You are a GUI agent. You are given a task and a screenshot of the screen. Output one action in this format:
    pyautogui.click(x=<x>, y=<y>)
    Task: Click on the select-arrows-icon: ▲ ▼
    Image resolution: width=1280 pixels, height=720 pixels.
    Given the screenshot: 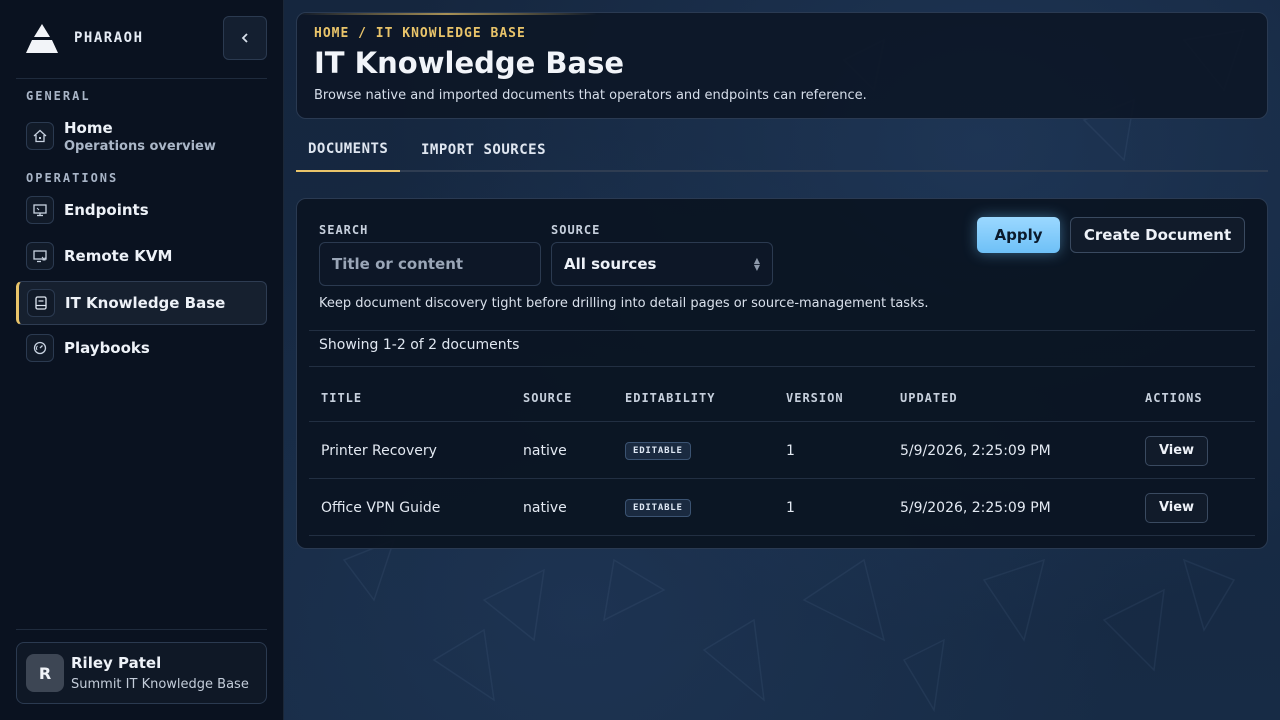 What is the action you would take?
    pyautogui.click(x=756, y=264)
    